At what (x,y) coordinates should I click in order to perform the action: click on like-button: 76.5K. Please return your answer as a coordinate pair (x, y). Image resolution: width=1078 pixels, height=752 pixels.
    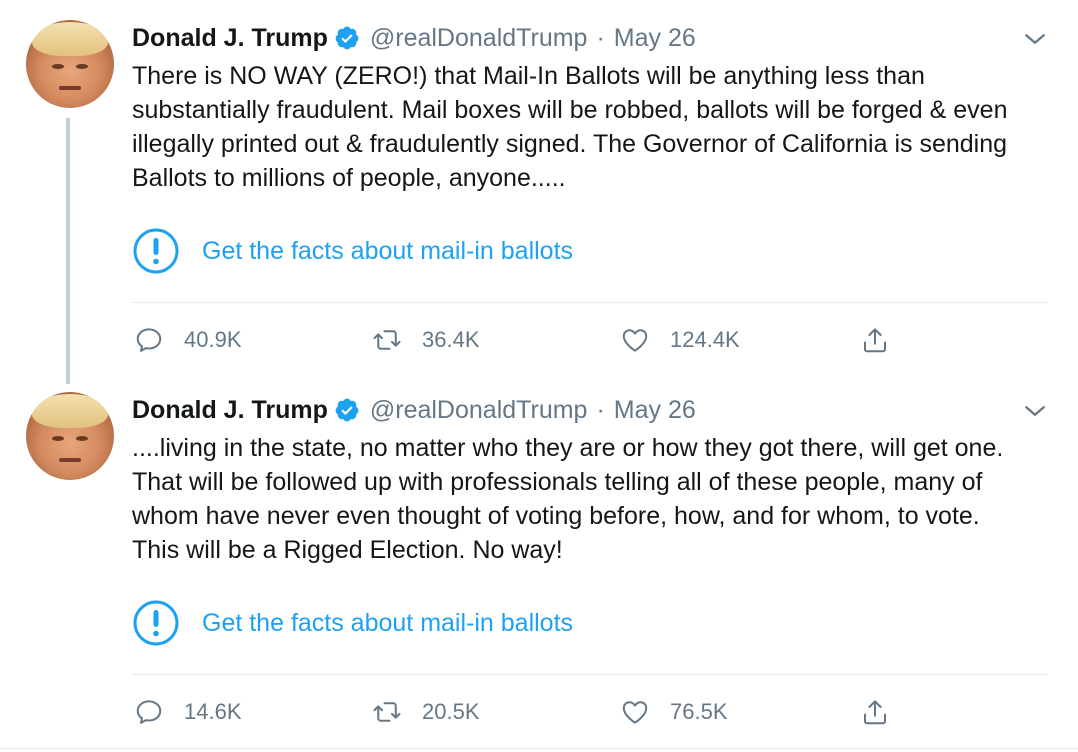
    Looking at the image, I should click on (674, 712).